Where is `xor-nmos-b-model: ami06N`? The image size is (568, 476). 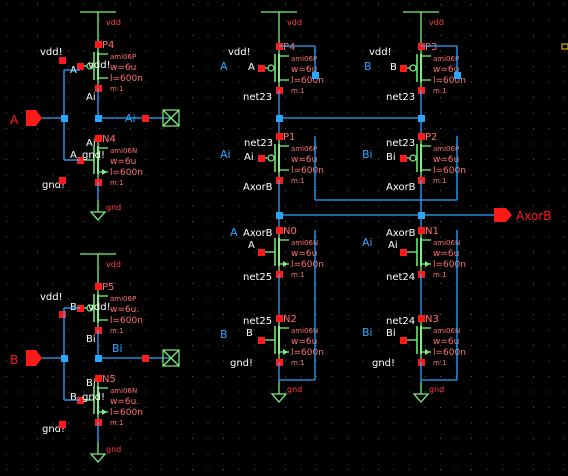
xor-nmos-b-model: ami06N is located at coordinates (304, 331).